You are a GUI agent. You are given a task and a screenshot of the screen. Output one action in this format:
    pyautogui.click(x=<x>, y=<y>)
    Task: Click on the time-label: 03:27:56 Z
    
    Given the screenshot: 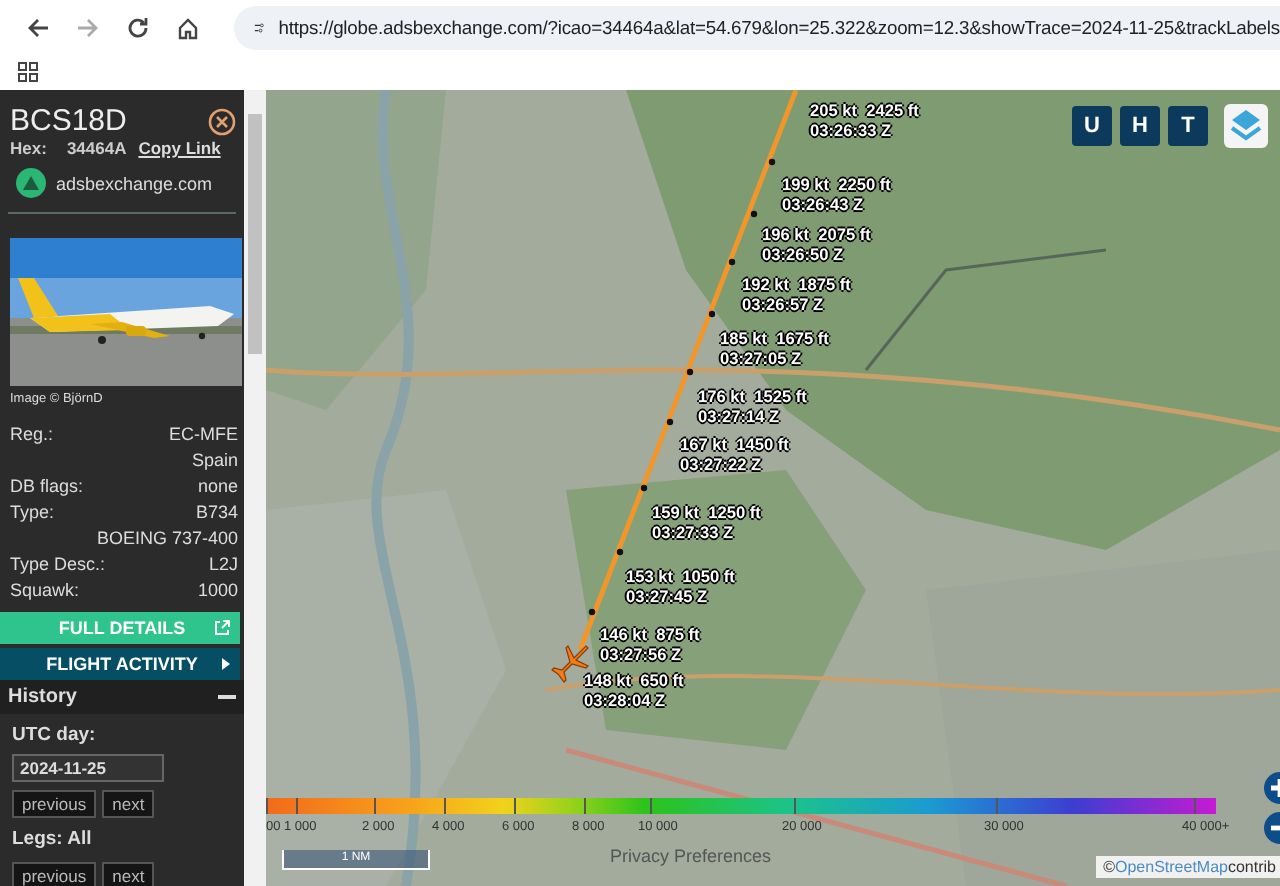 What is the action you would take?
    pyautogui.click(x=642, y=654)
    